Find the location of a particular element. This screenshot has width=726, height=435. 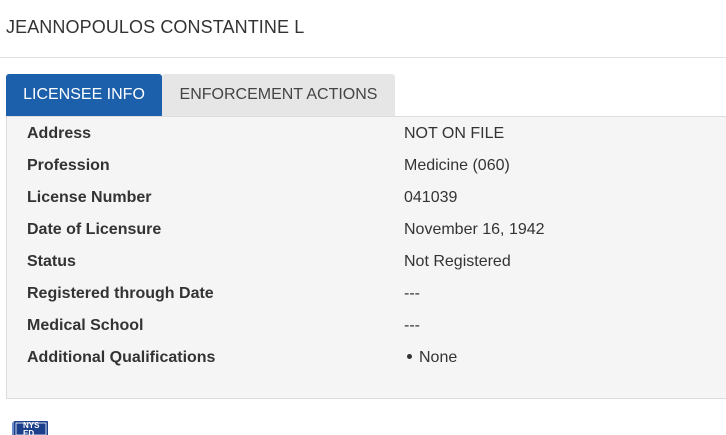

bullet-icon is located at coordinates (409, 356).